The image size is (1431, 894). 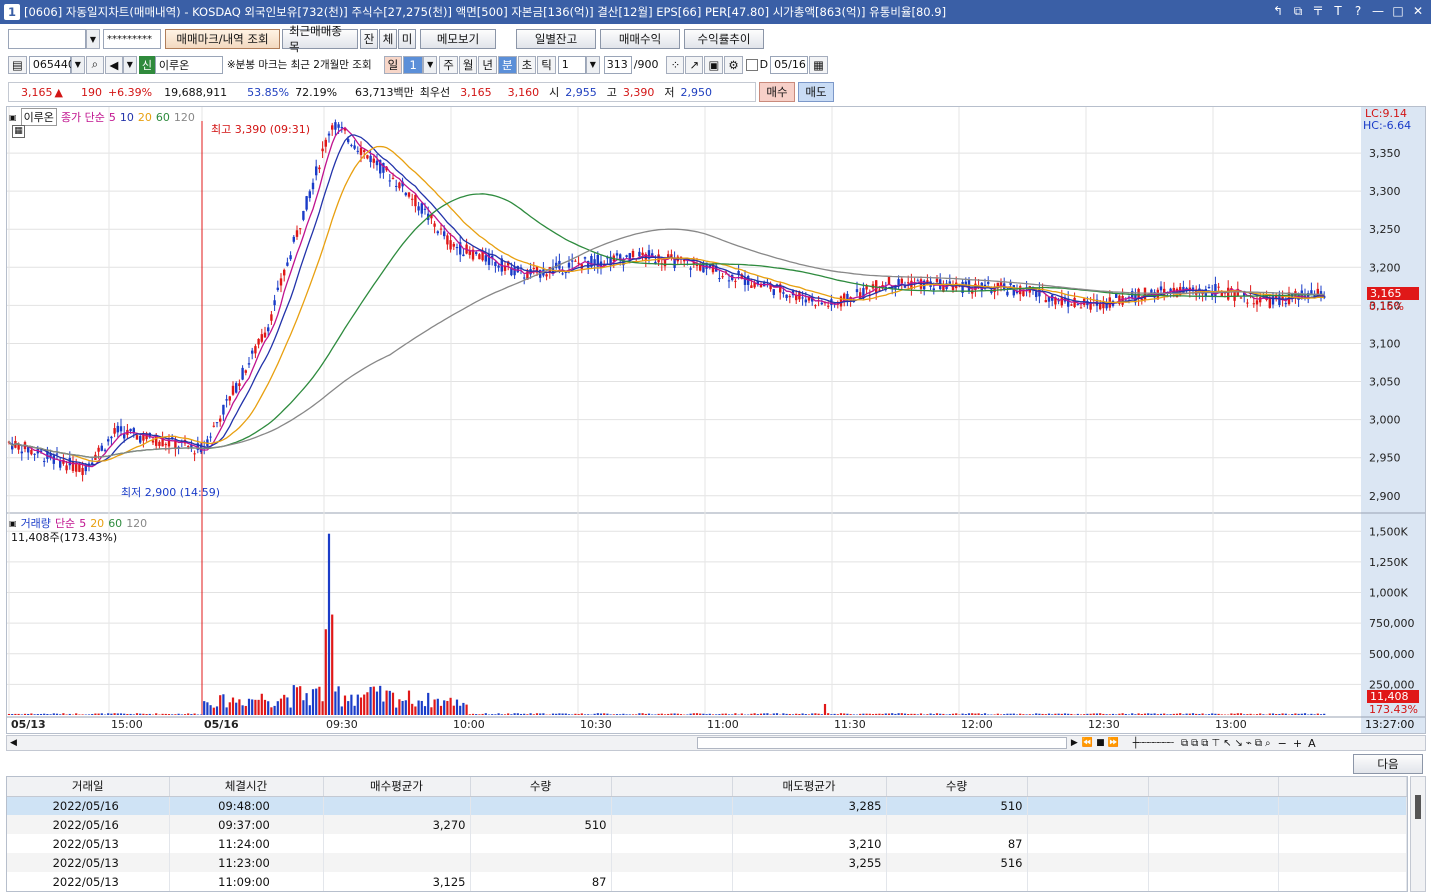 What do you see at coordinates (132, 39) in the screenshot?
I see `password-input: *********` at bounding box center [132, 39].